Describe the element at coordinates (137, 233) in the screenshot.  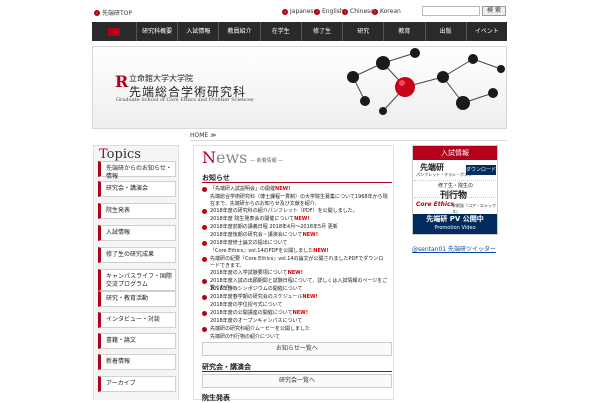
I see `topics-item: 入試情報` at that location.